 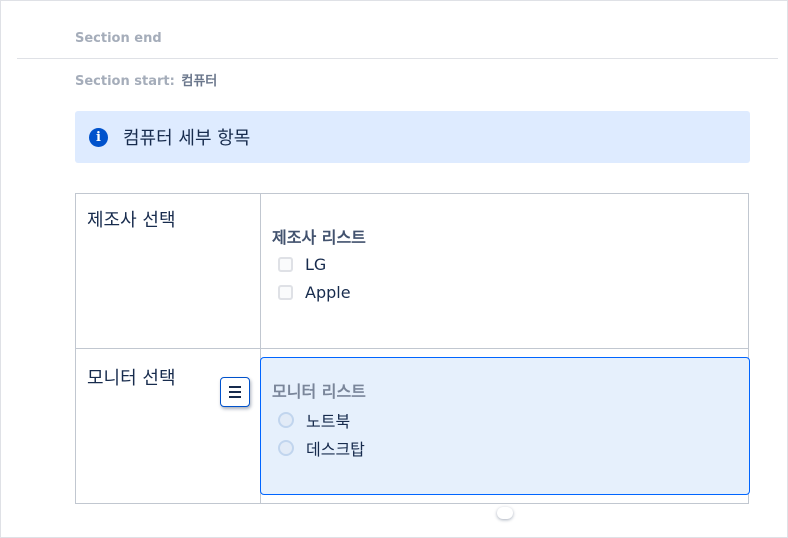 What do you see at coordinates (412, 137) in the screenshot?
I see `info-panel: i 컴퓨터 세부 항목` at bounding box center [412, 137].